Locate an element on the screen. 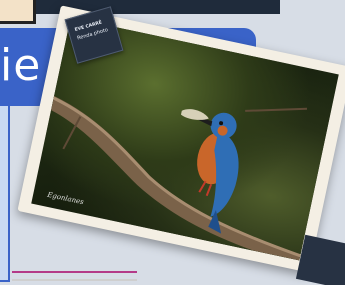  banner-text: ie is located at coordinates (21, 65).